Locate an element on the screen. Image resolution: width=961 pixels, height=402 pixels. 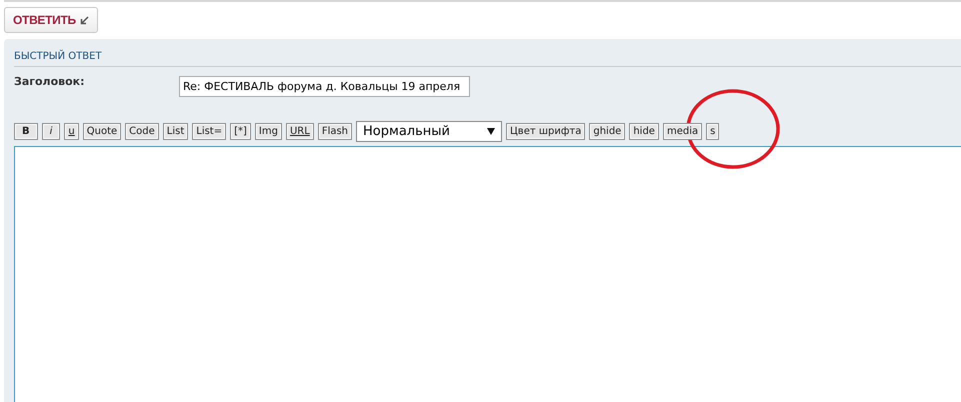
subject-label: Заголовок: is located at coordinates (50, 81).